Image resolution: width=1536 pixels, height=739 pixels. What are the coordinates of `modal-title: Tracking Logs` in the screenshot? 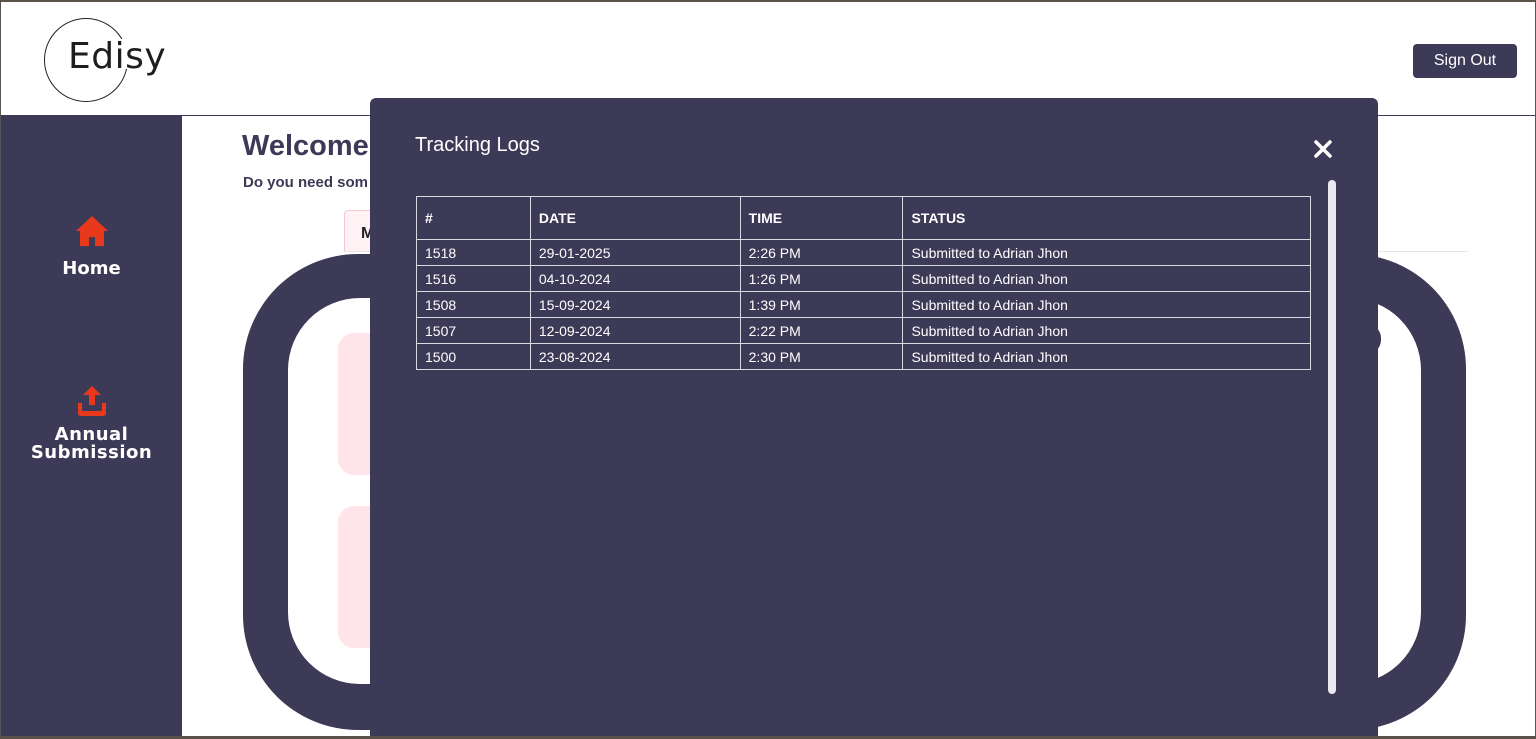 It's located at (477, 145).